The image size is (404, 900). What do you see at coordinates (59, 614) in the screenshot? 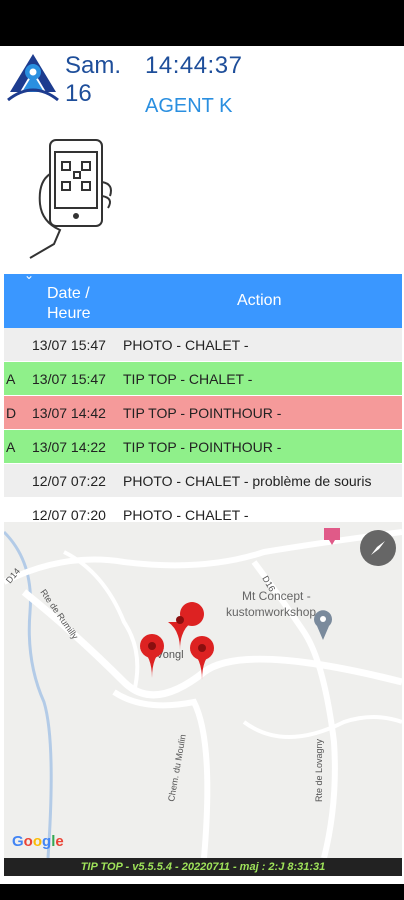
I see `map-label-rte-rumilly: Rte de Rumilly` at bounding box center [59, 614].